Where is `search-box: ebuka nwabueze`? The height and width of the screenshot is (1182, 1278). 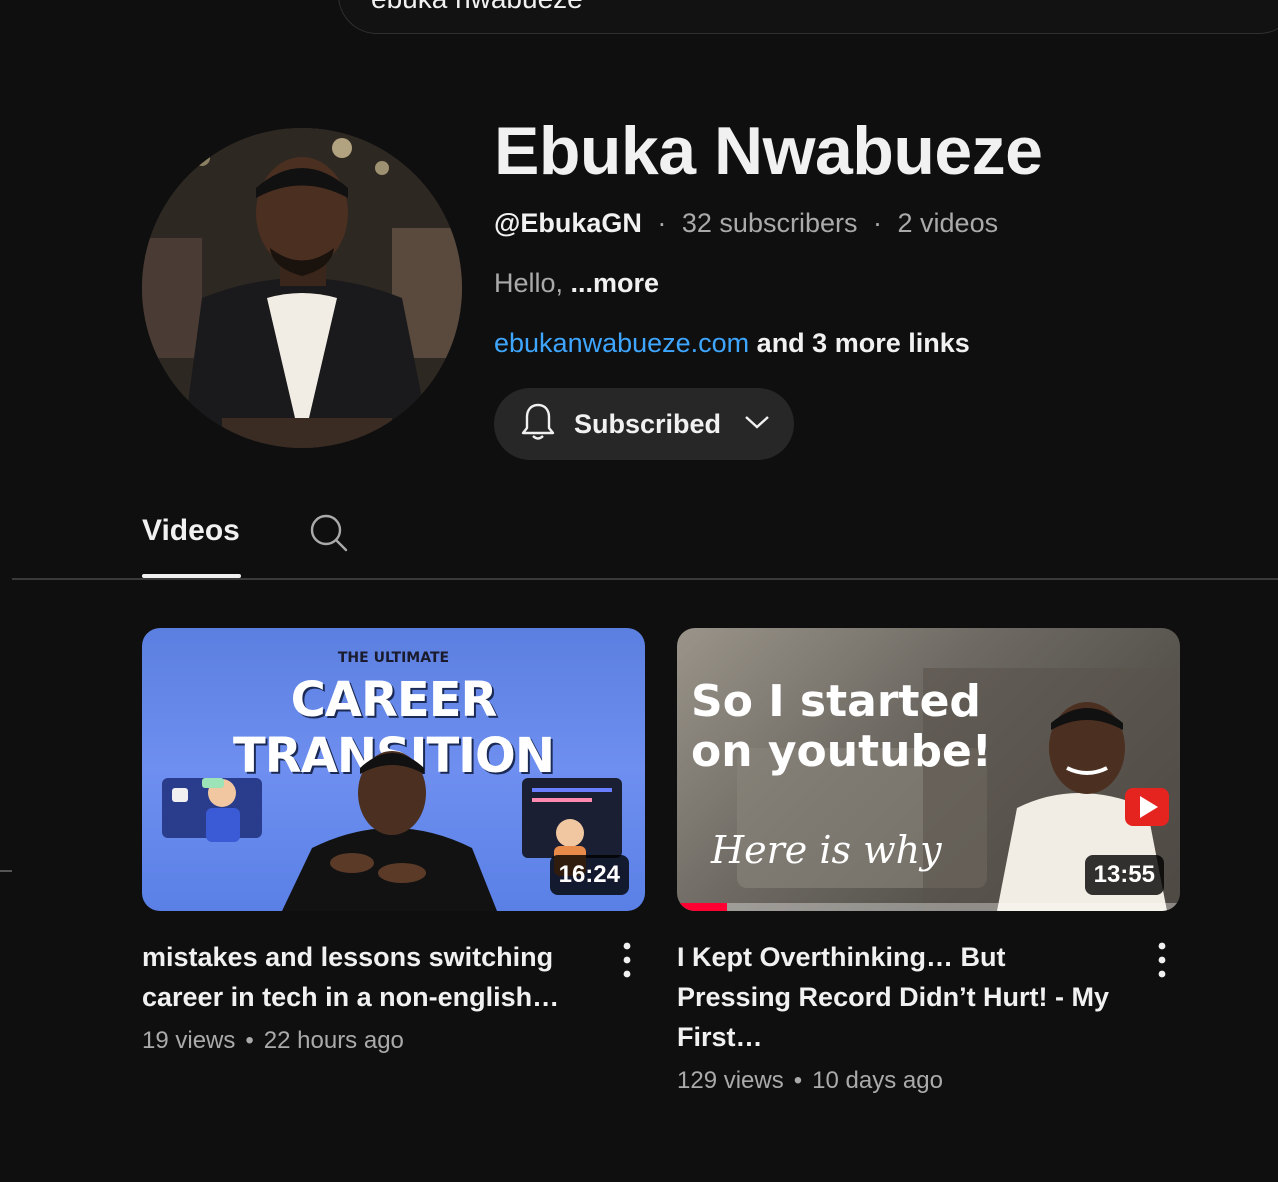
search-box: ebuka nwabueze is located at coordinates (808, 17).